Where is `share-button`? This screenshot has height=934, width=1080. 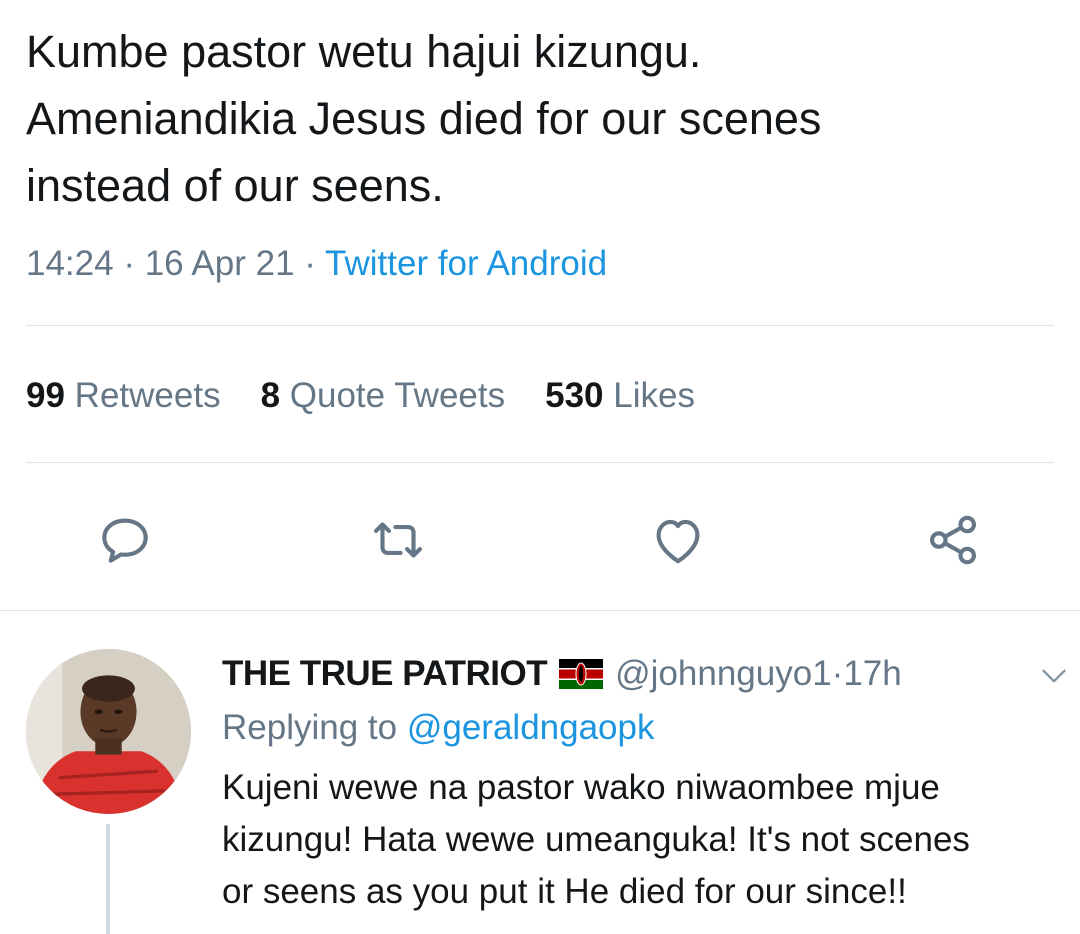
share-button is located at coordinates (953, 540).